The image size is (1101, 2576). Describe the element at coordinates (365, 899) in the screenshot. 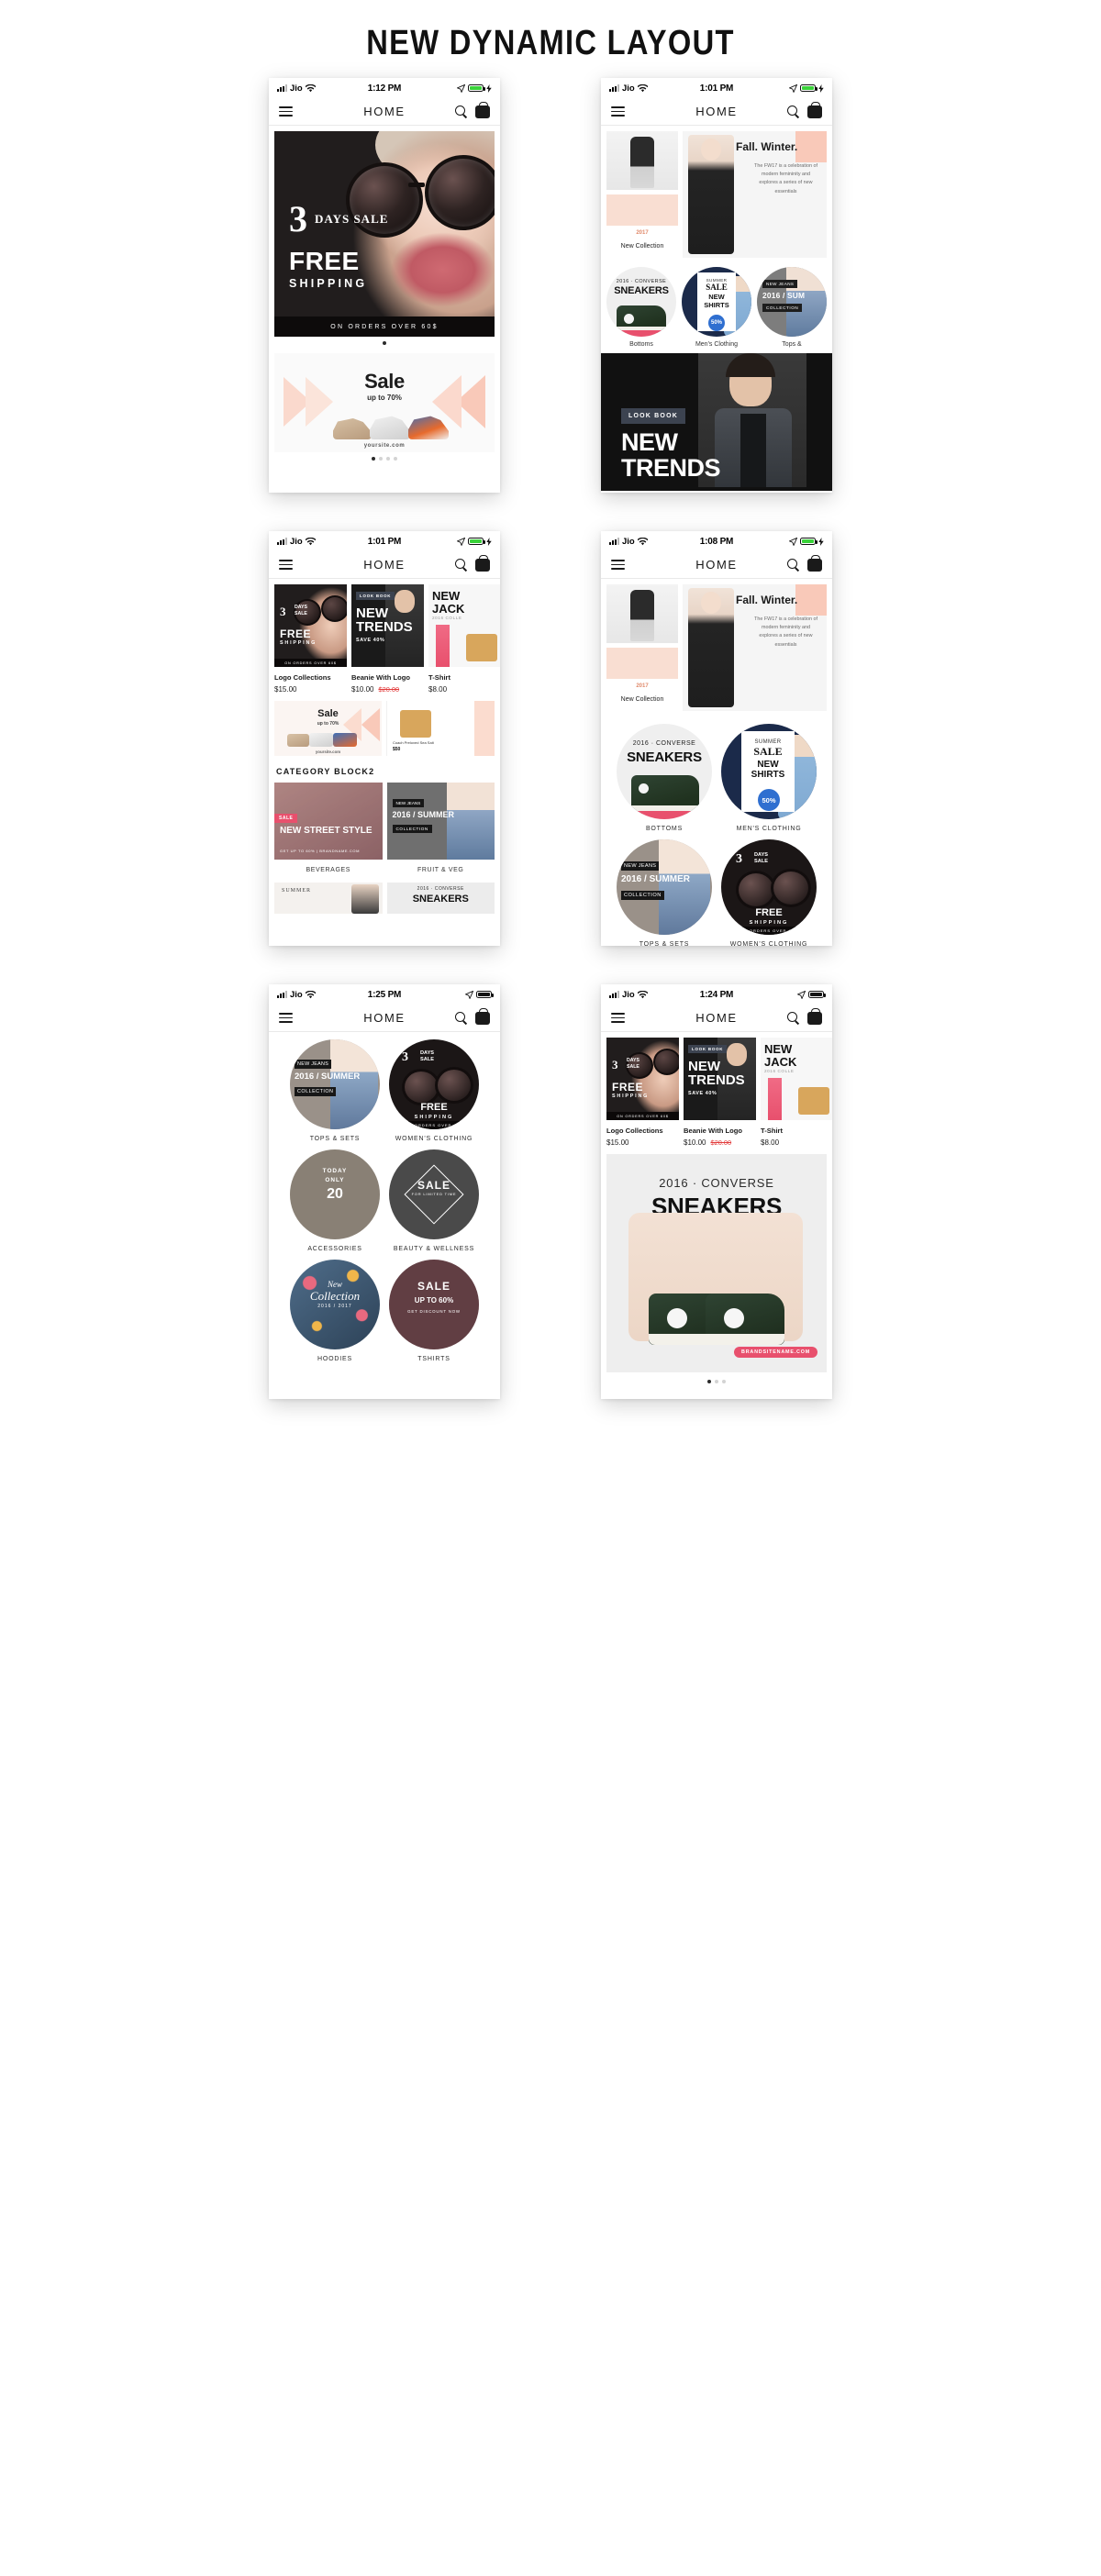

I see `peek-model` at that location.